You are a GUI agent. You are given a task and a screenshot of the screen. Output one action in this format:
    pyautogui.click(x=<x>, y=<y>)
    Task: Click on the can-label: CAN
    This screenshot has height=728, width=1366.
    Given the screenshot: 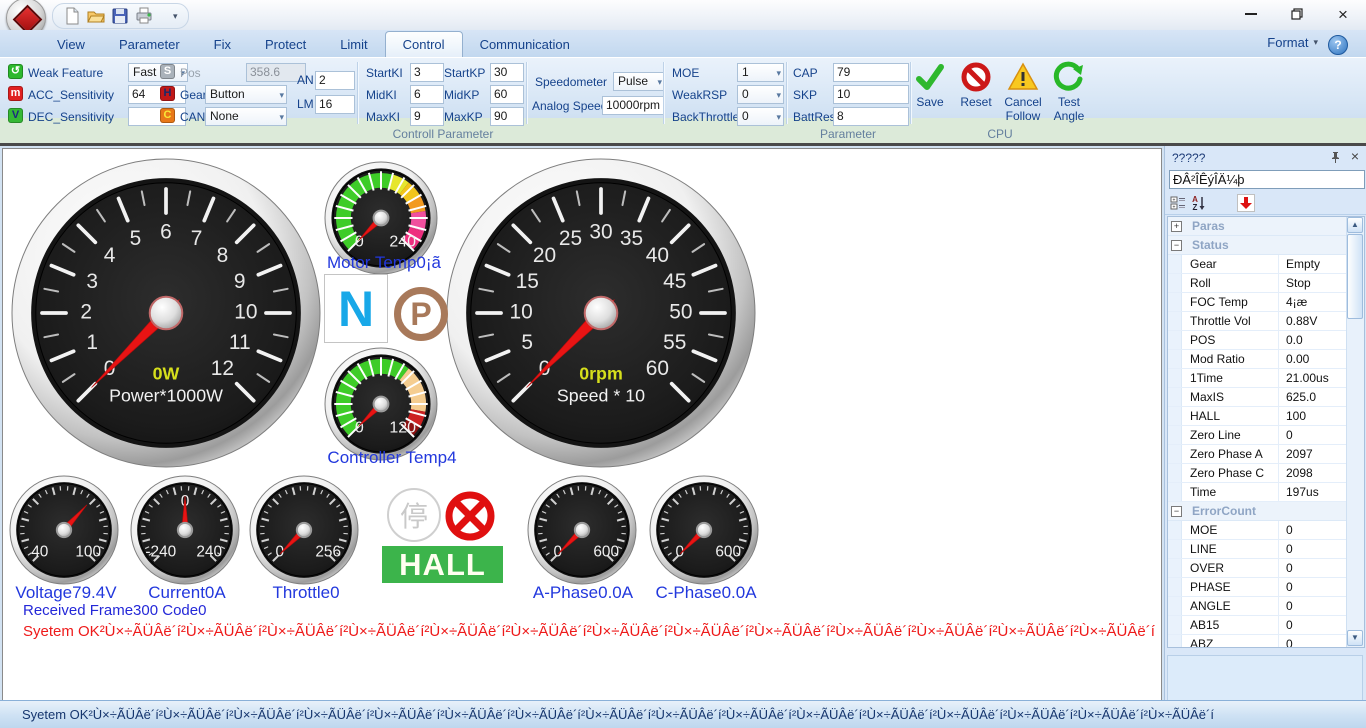 What is the action you would take?
    pyautogui.click(x=193, y=117)
    